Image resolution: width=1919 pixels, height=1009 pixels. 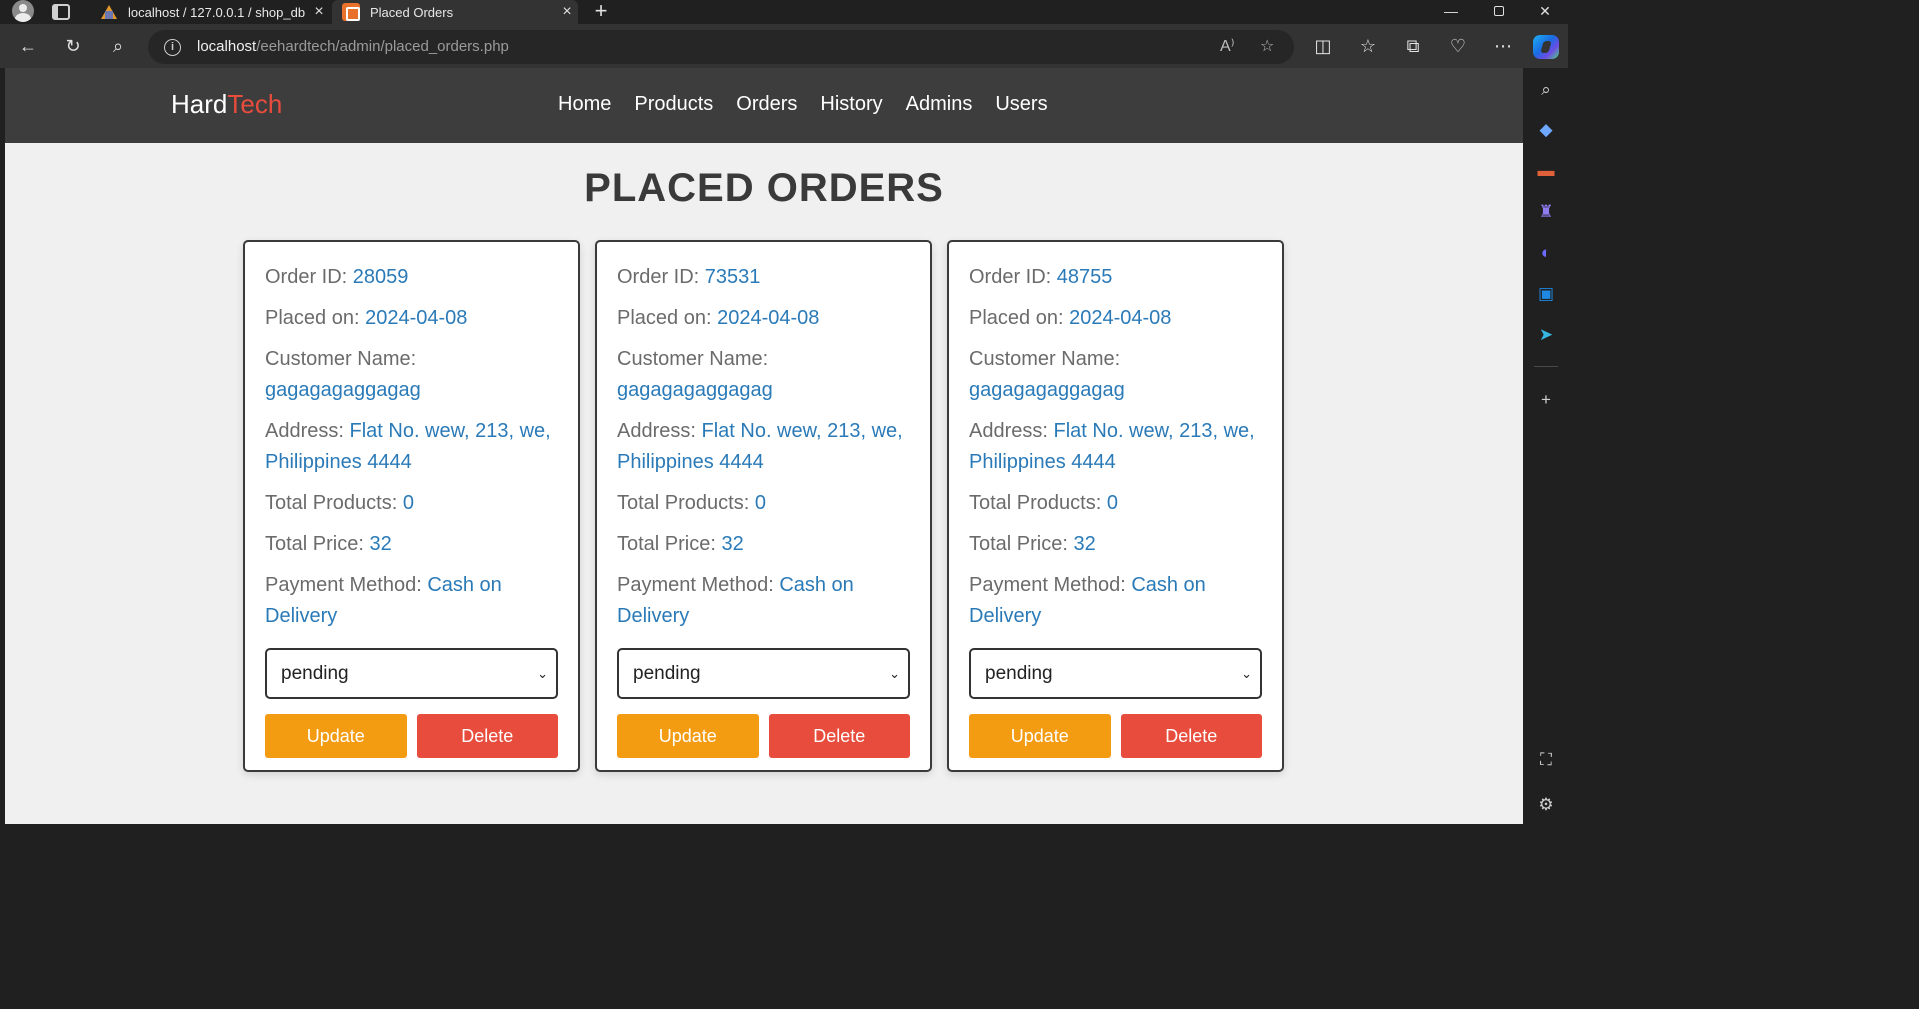 What do you see at coordinates (1546, 400) in the screenshot?
I see `sidebar-add-icon: +` at bounding box center [1546, 400].